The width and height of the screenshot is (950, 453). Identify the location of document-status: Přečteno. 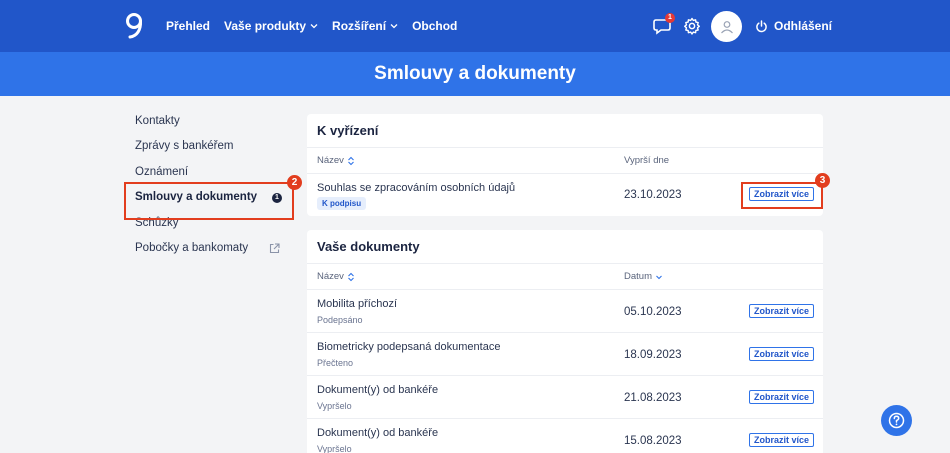
(335, 363).